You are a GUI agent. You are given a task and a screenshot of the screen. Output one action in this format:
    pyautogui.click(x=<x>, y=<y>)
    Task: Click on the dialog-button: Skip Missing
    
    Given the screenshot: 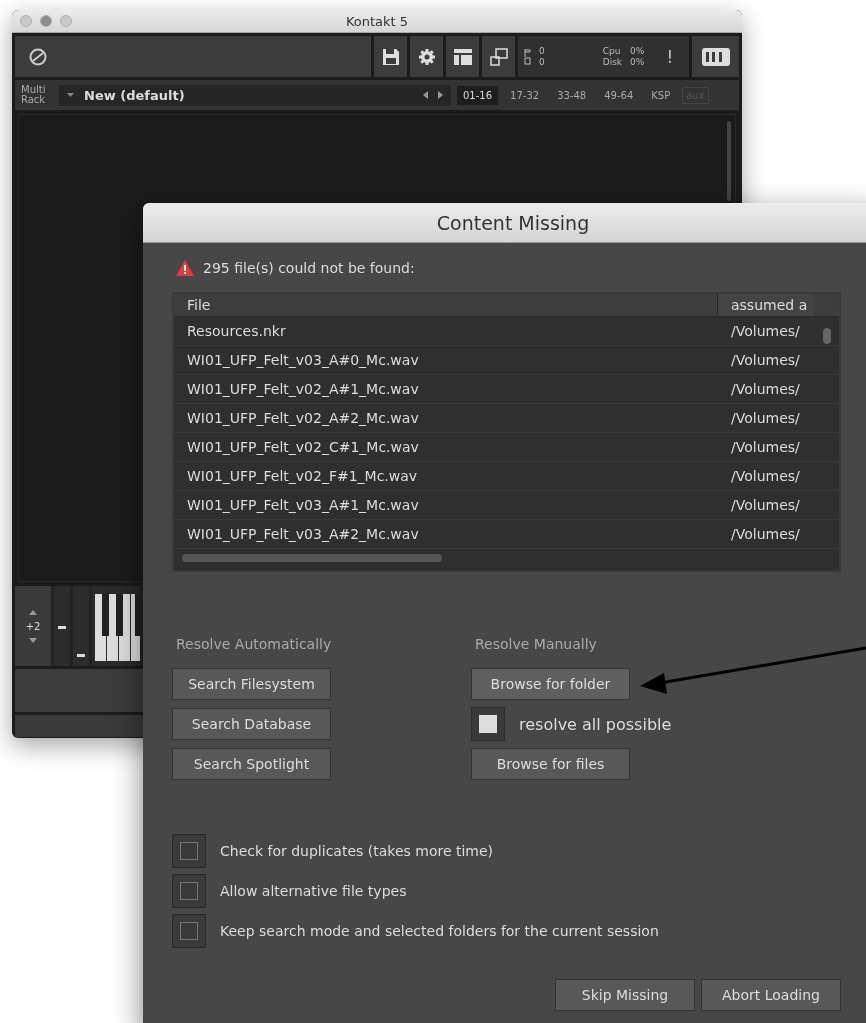 What is the action you would take?
    pyautogui.click(x=625, y=995)
    